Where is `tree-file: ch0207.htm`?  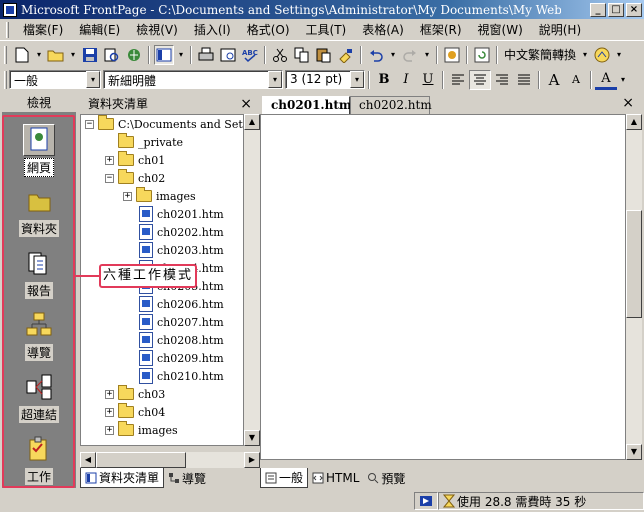
tree-file: ch0207.htm is located at coordinates (181, 322).